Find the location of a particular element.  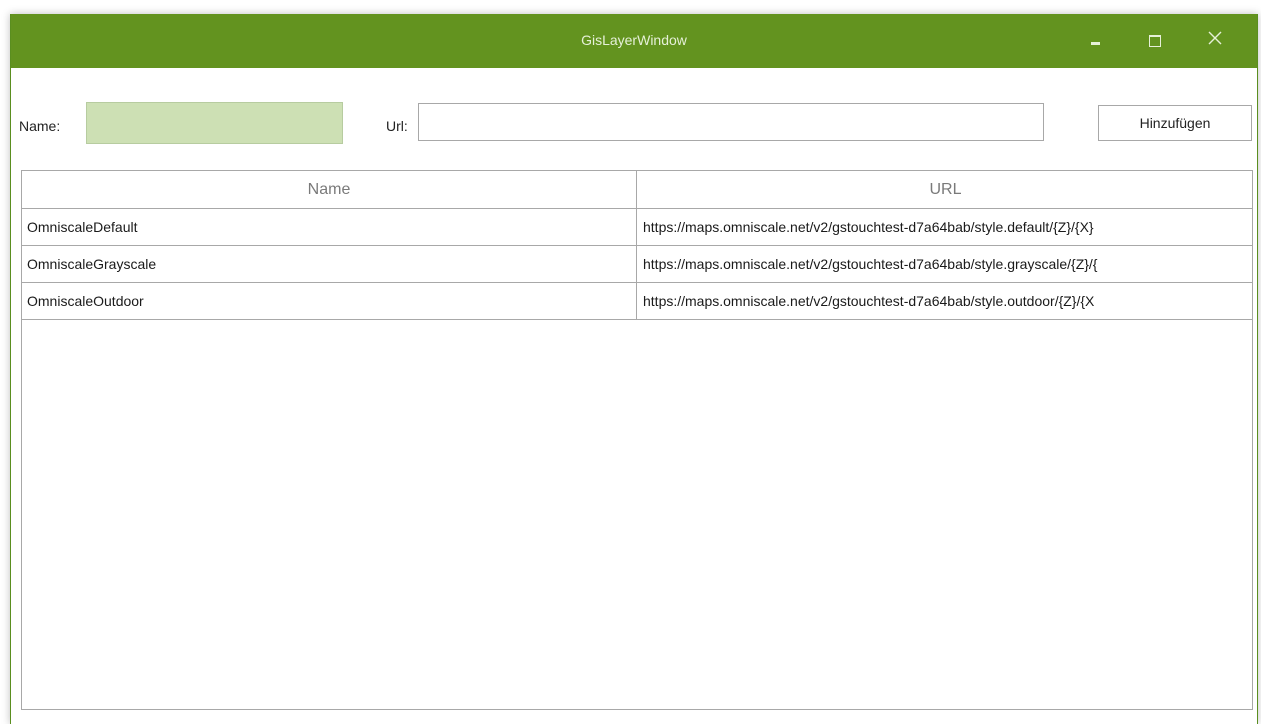

url-label: Url: is located at coordinates (397, 126).